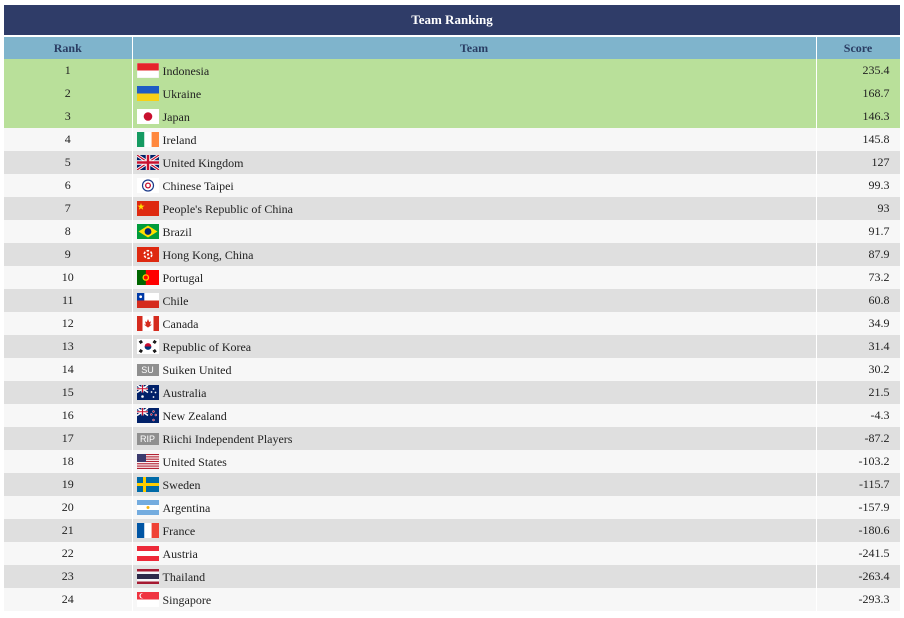 This screenshot has width=904, height=618. What do you see at coordinates (858, 116) in the screenshot?
I see `score-cell: 146.3` at bounding box center [858, 116].